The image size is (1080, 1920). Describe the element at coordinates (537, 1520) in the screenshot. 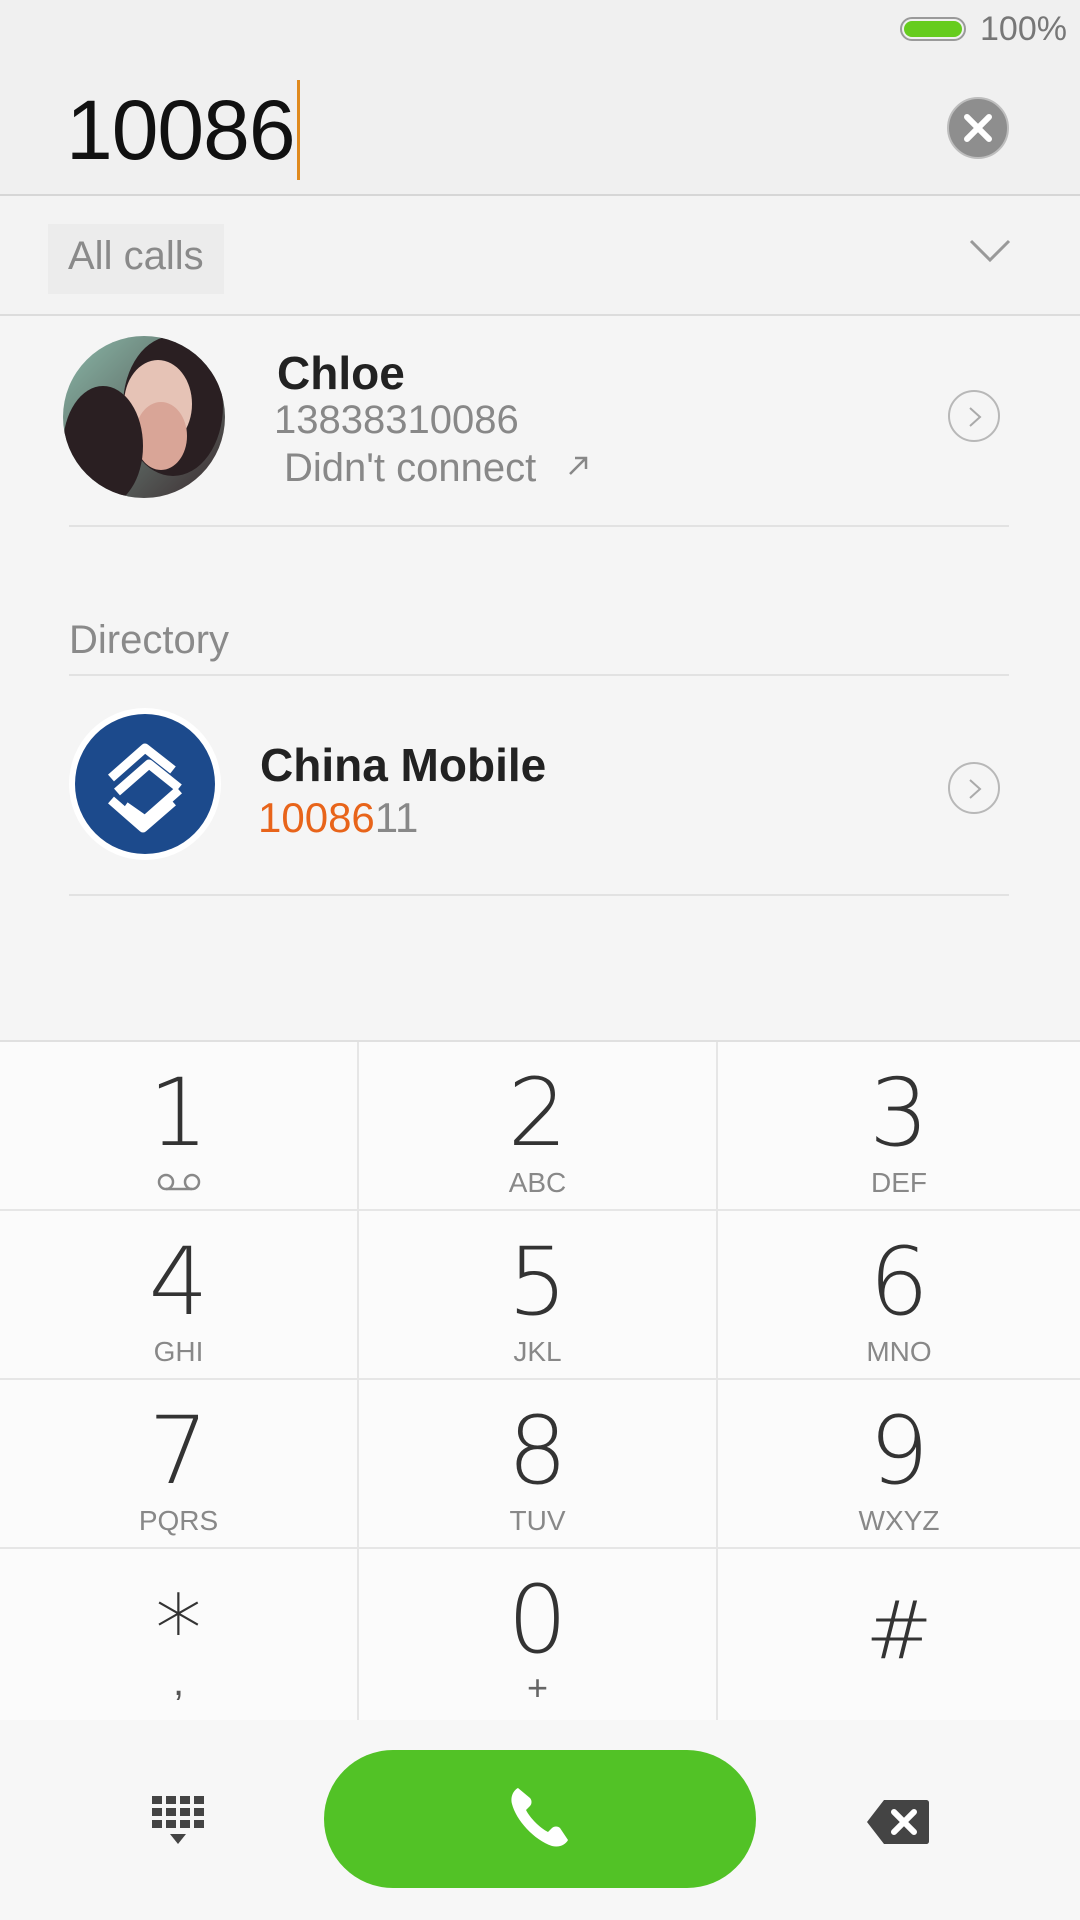

I see `key-letters: TUV` at that location.